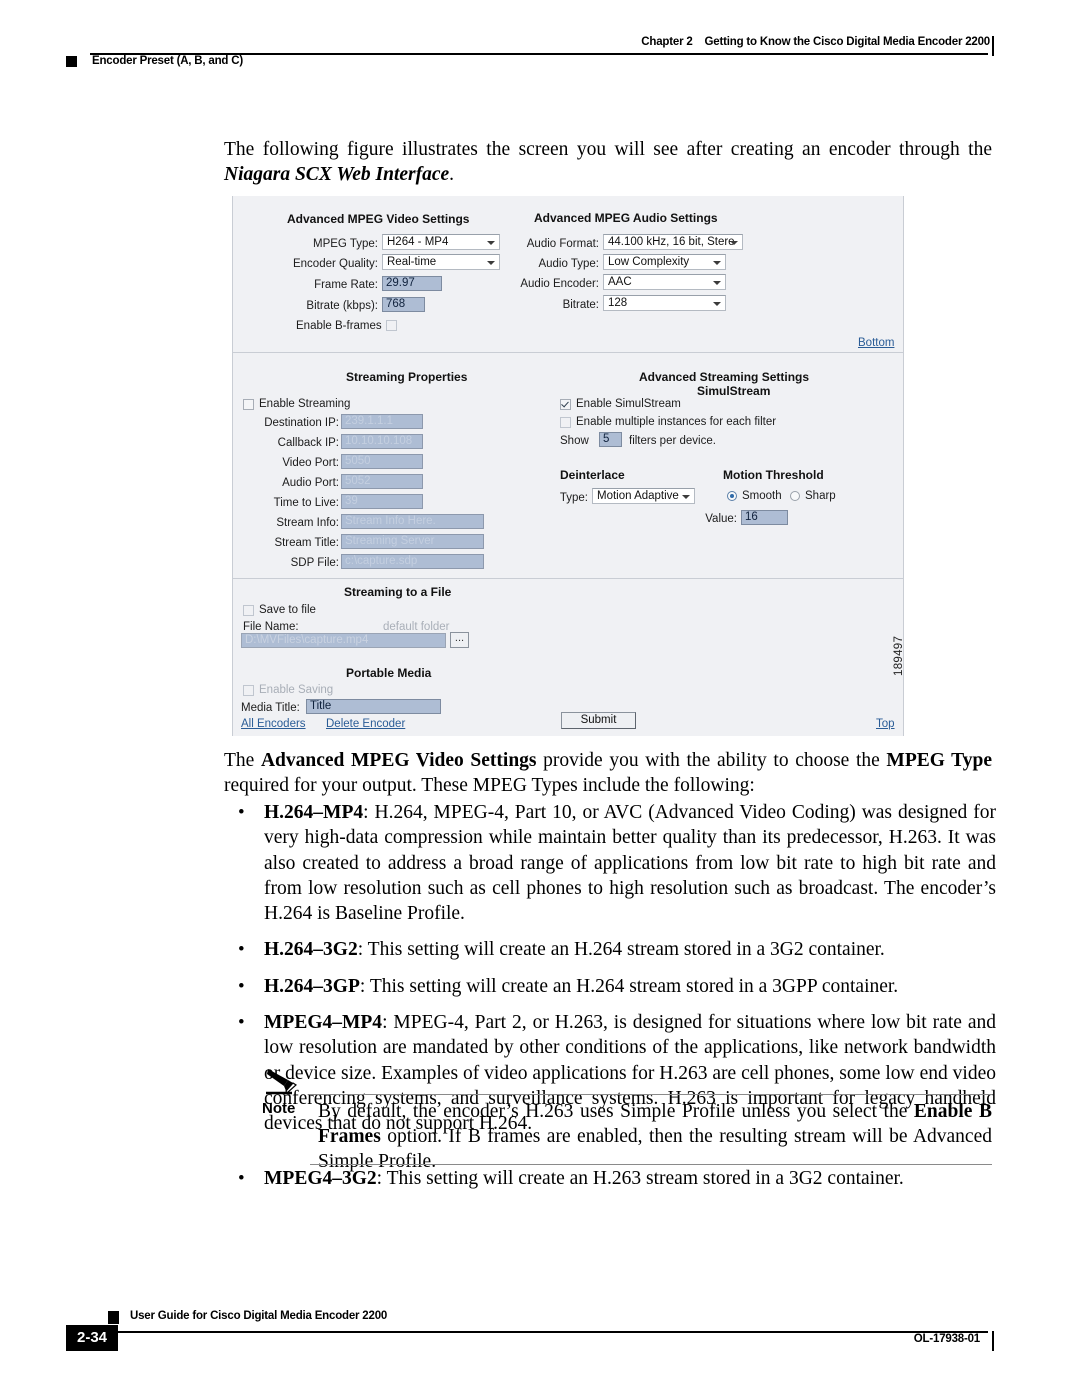 The image size is (1080, 1397). I want to click on note-rule-top, so click(651, 1095).